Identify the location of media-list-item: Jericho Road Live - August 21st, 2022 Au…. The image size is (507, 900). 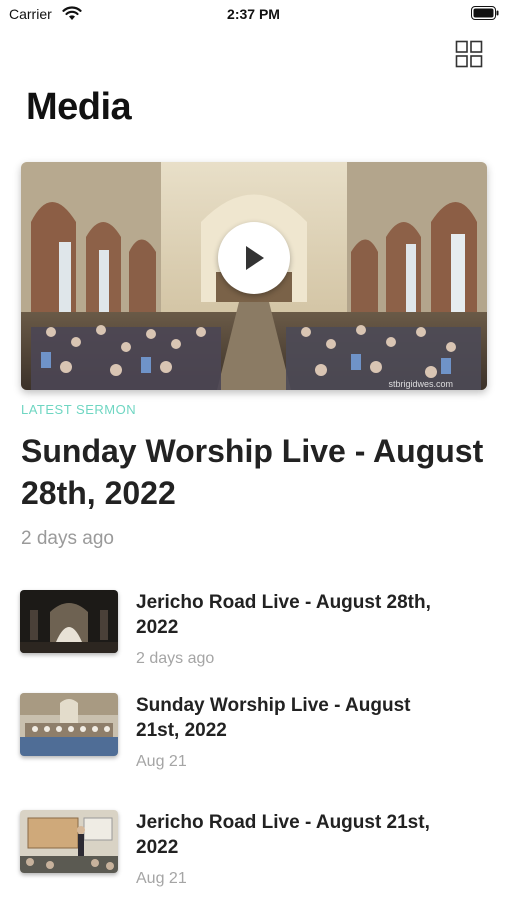
(255, 855).